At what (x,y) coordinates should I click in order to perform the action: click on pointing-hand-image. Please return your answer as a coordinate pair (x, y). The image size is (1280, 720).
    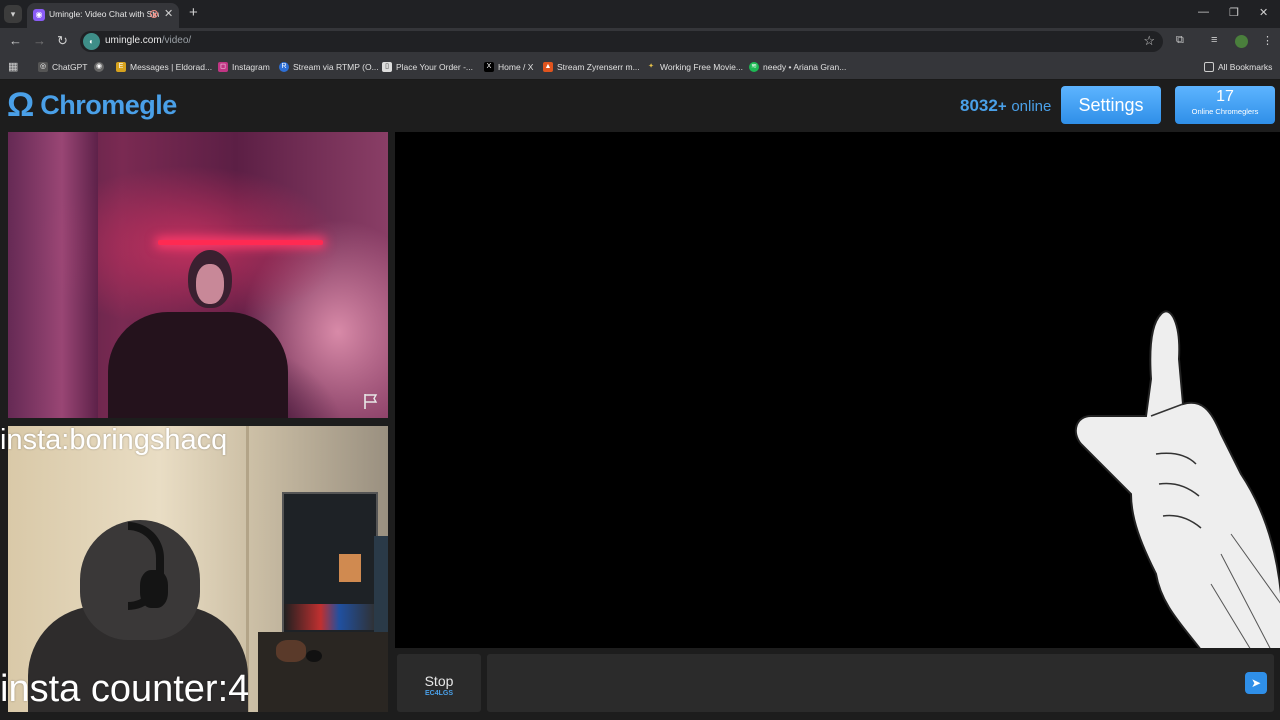
    Looking at the image, I should click on (1177, 479).